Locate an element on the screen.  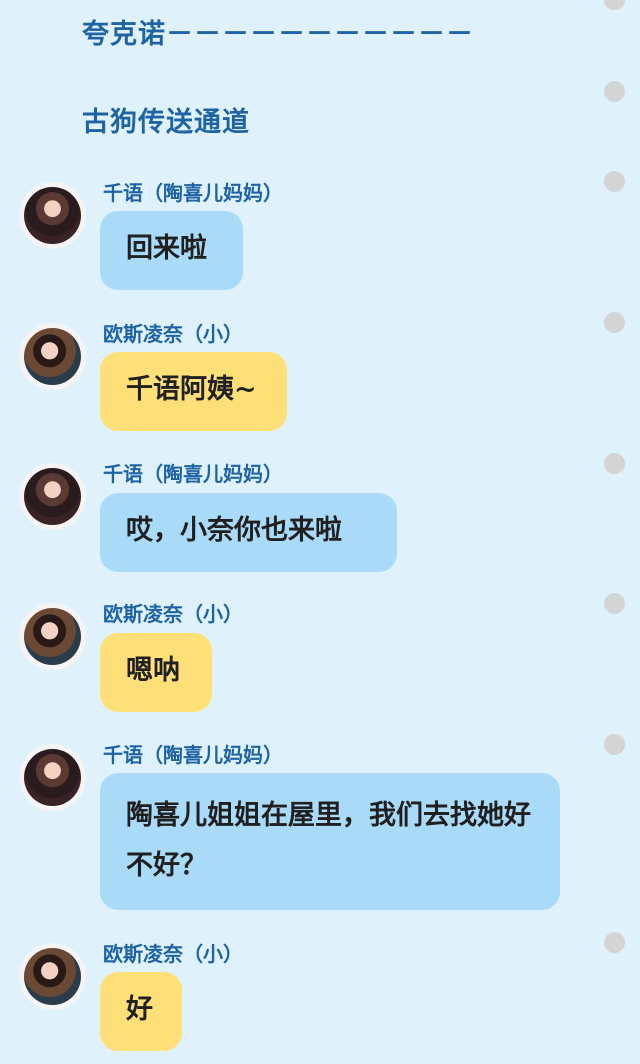
header-line-1: 夸克诺－－－－－－－－－－－ is located at coordinates (278, 34).